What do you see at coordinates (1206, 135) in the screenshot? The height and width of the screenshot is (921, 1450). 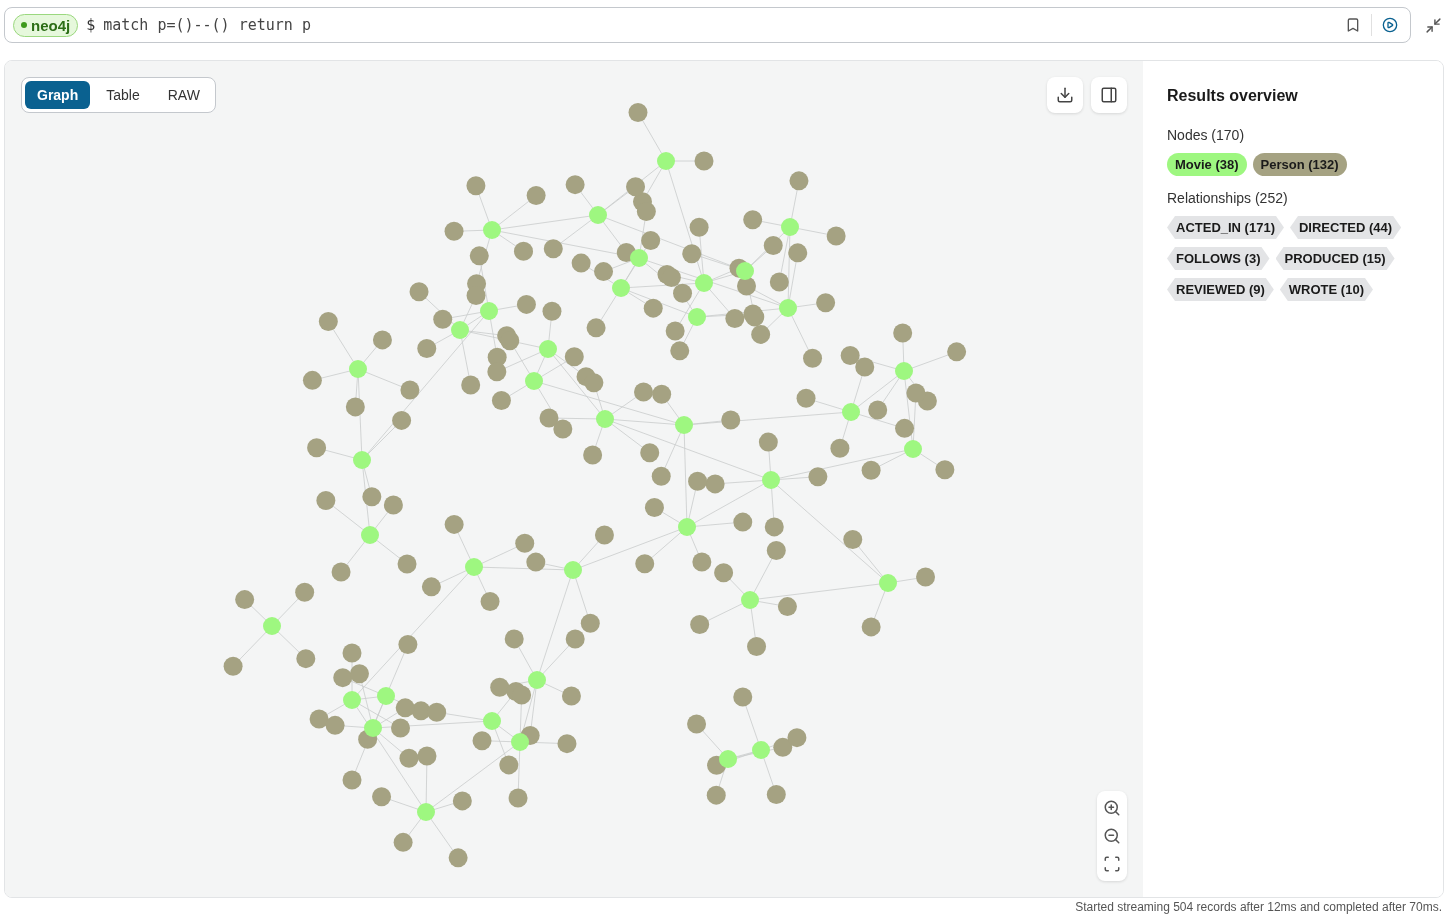 I see `nodes-heading: Nodes (170)` at bounding box center [1206, 135].